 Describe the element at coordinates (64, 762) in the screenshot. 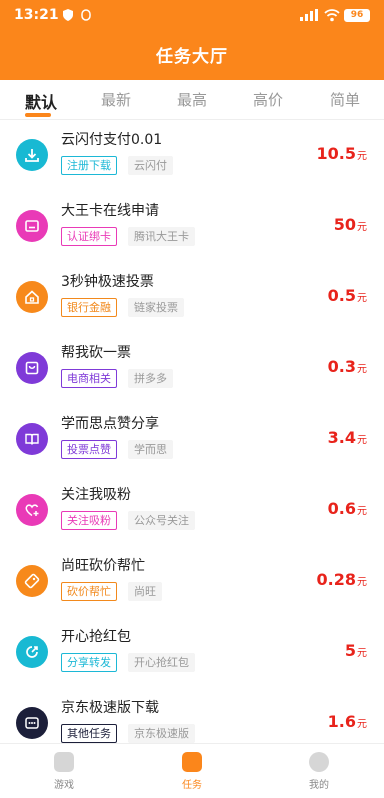

I see `game-icon` at that location.